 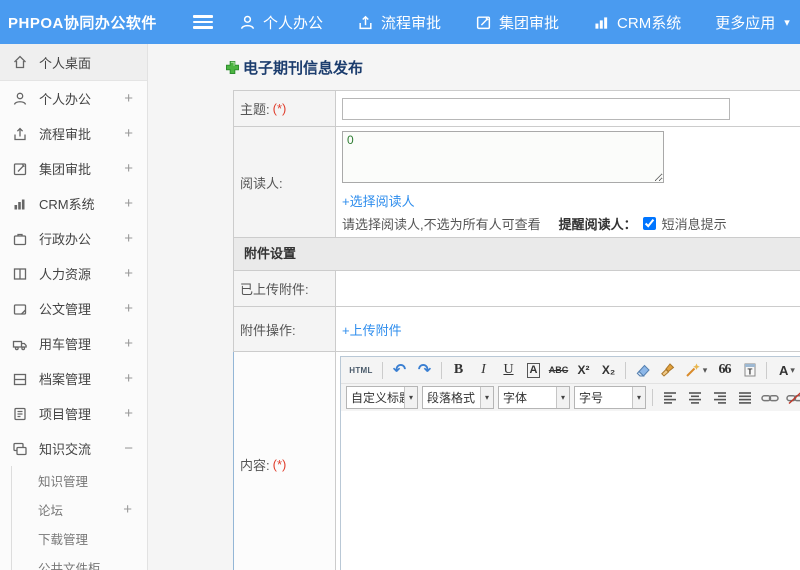 What do you see at coordinates (63, 540) in the screenshot?
I see `sidebar-item-label: 下载管理` at bounding box center [63, 540].